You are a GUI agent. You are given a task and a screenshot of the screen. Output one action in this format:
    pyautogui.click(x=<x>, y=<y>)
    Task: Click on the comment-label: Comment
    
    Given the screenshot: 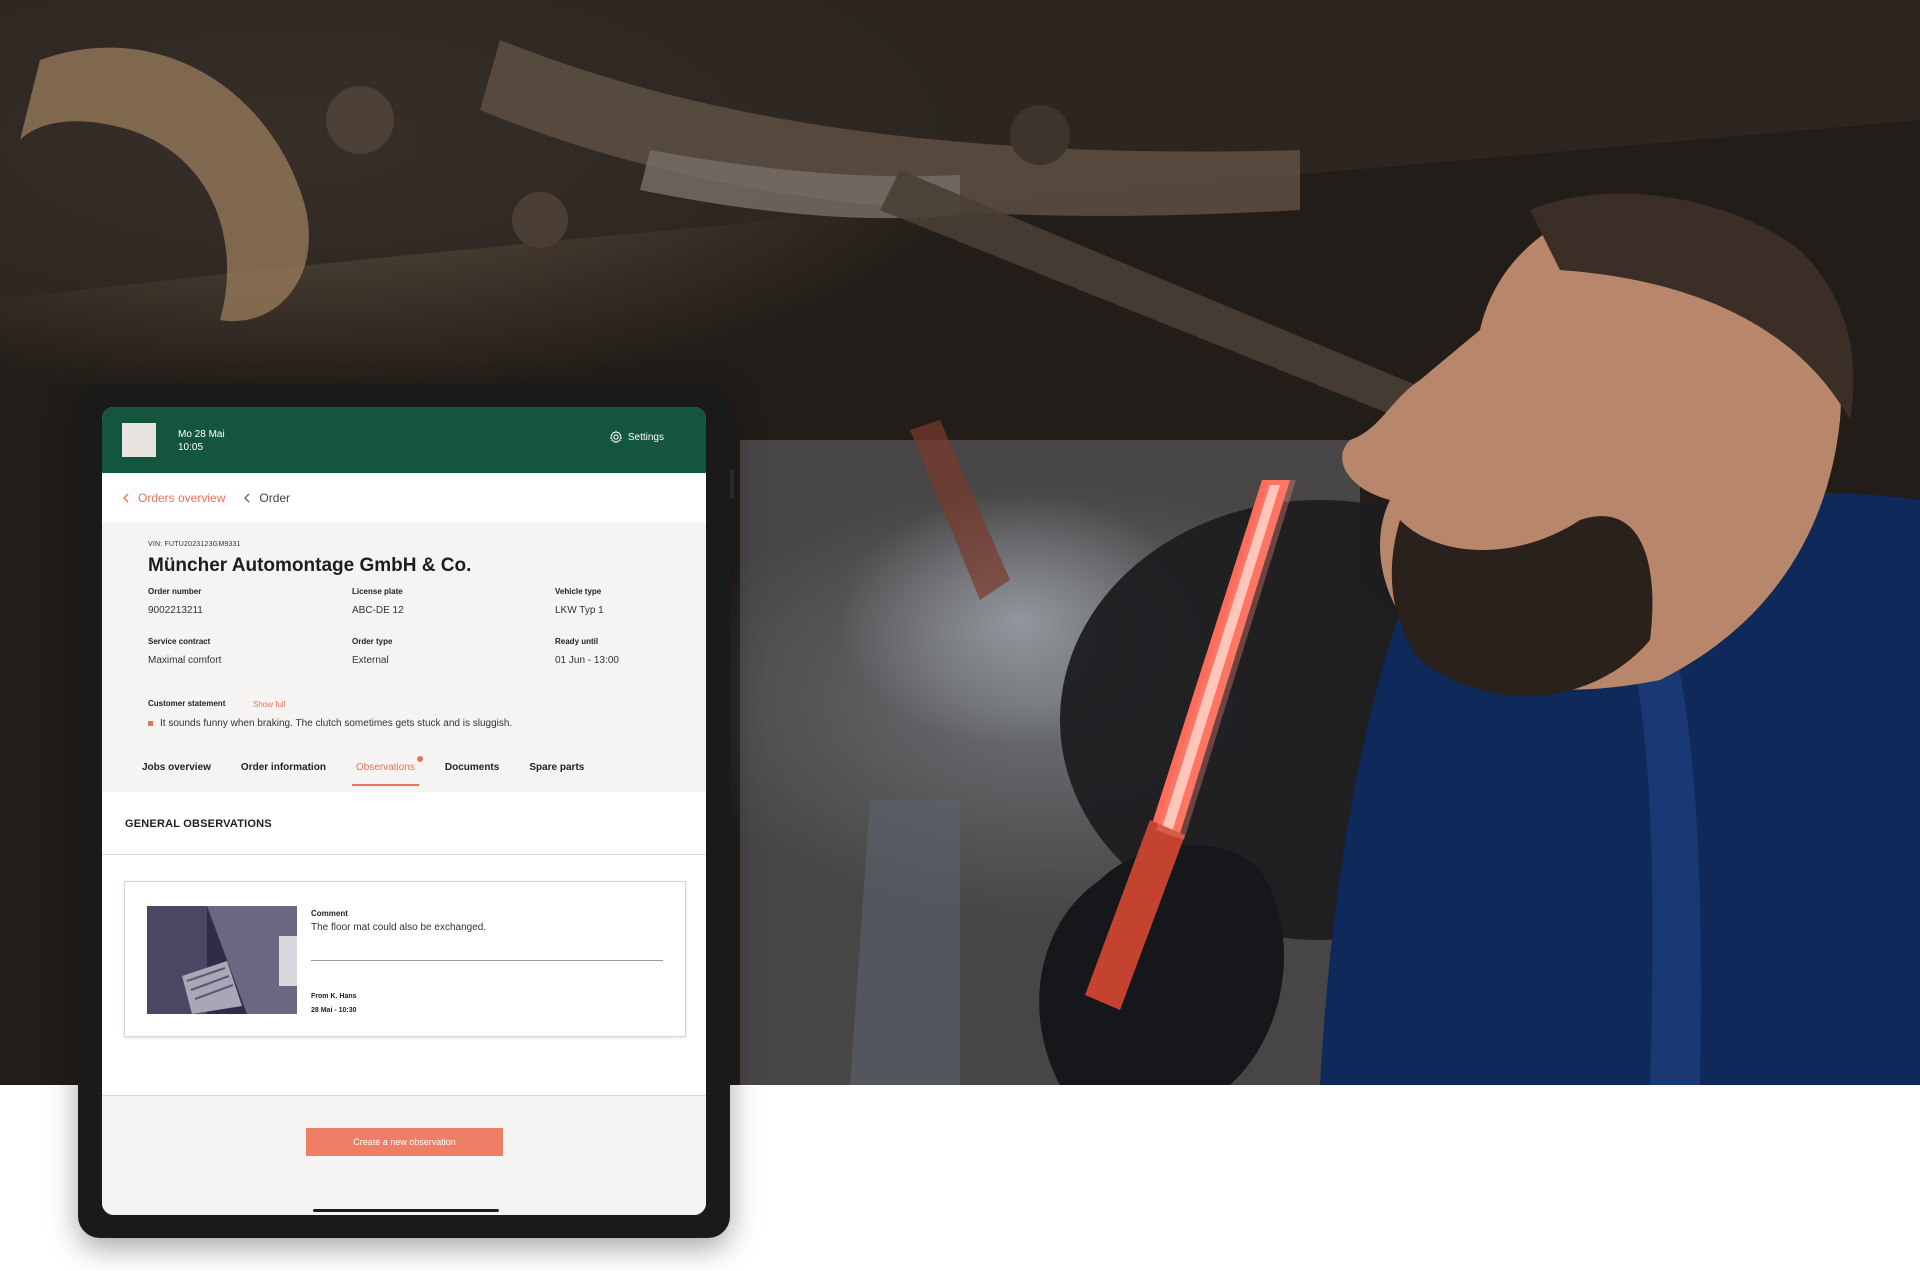 What is the action you would take?
    pyautogui.click(x=329, y=913)
    